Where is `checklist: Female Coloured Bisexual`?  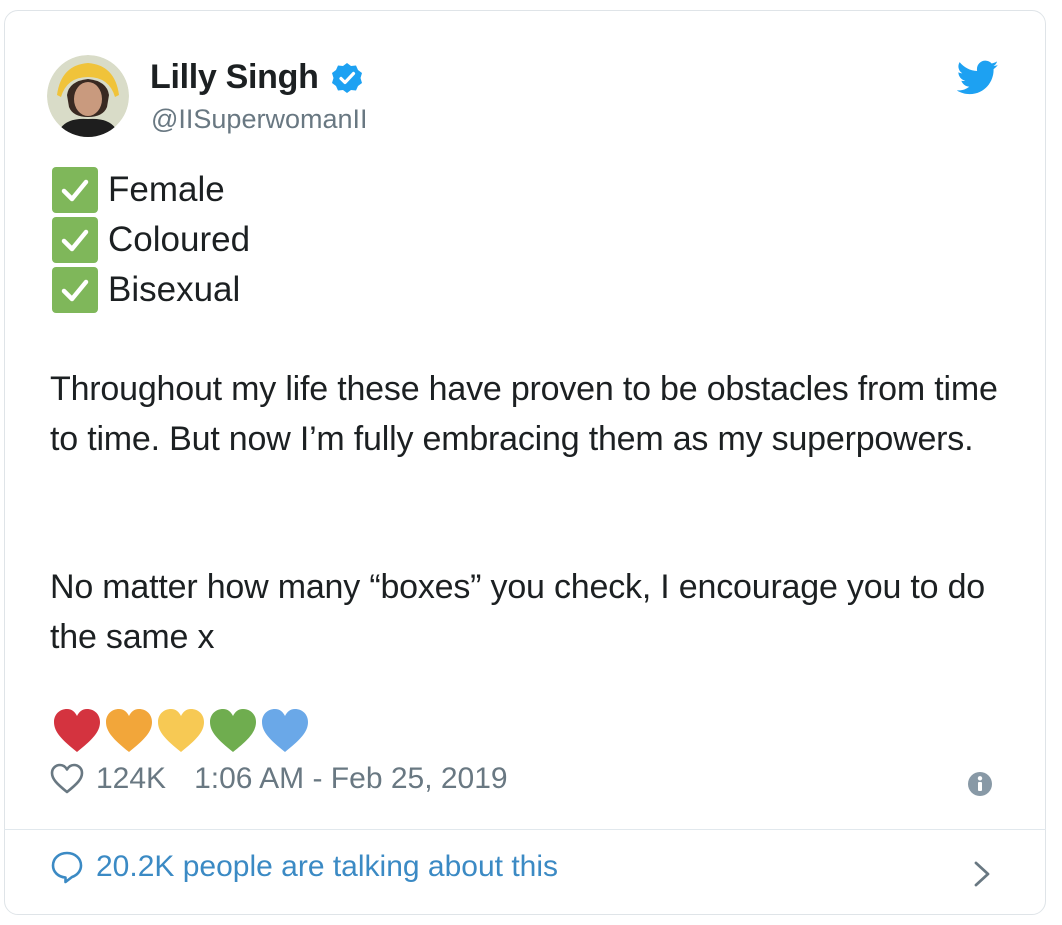 checklist: Female Coloured Bisexual is located at coordinates (151, 240).